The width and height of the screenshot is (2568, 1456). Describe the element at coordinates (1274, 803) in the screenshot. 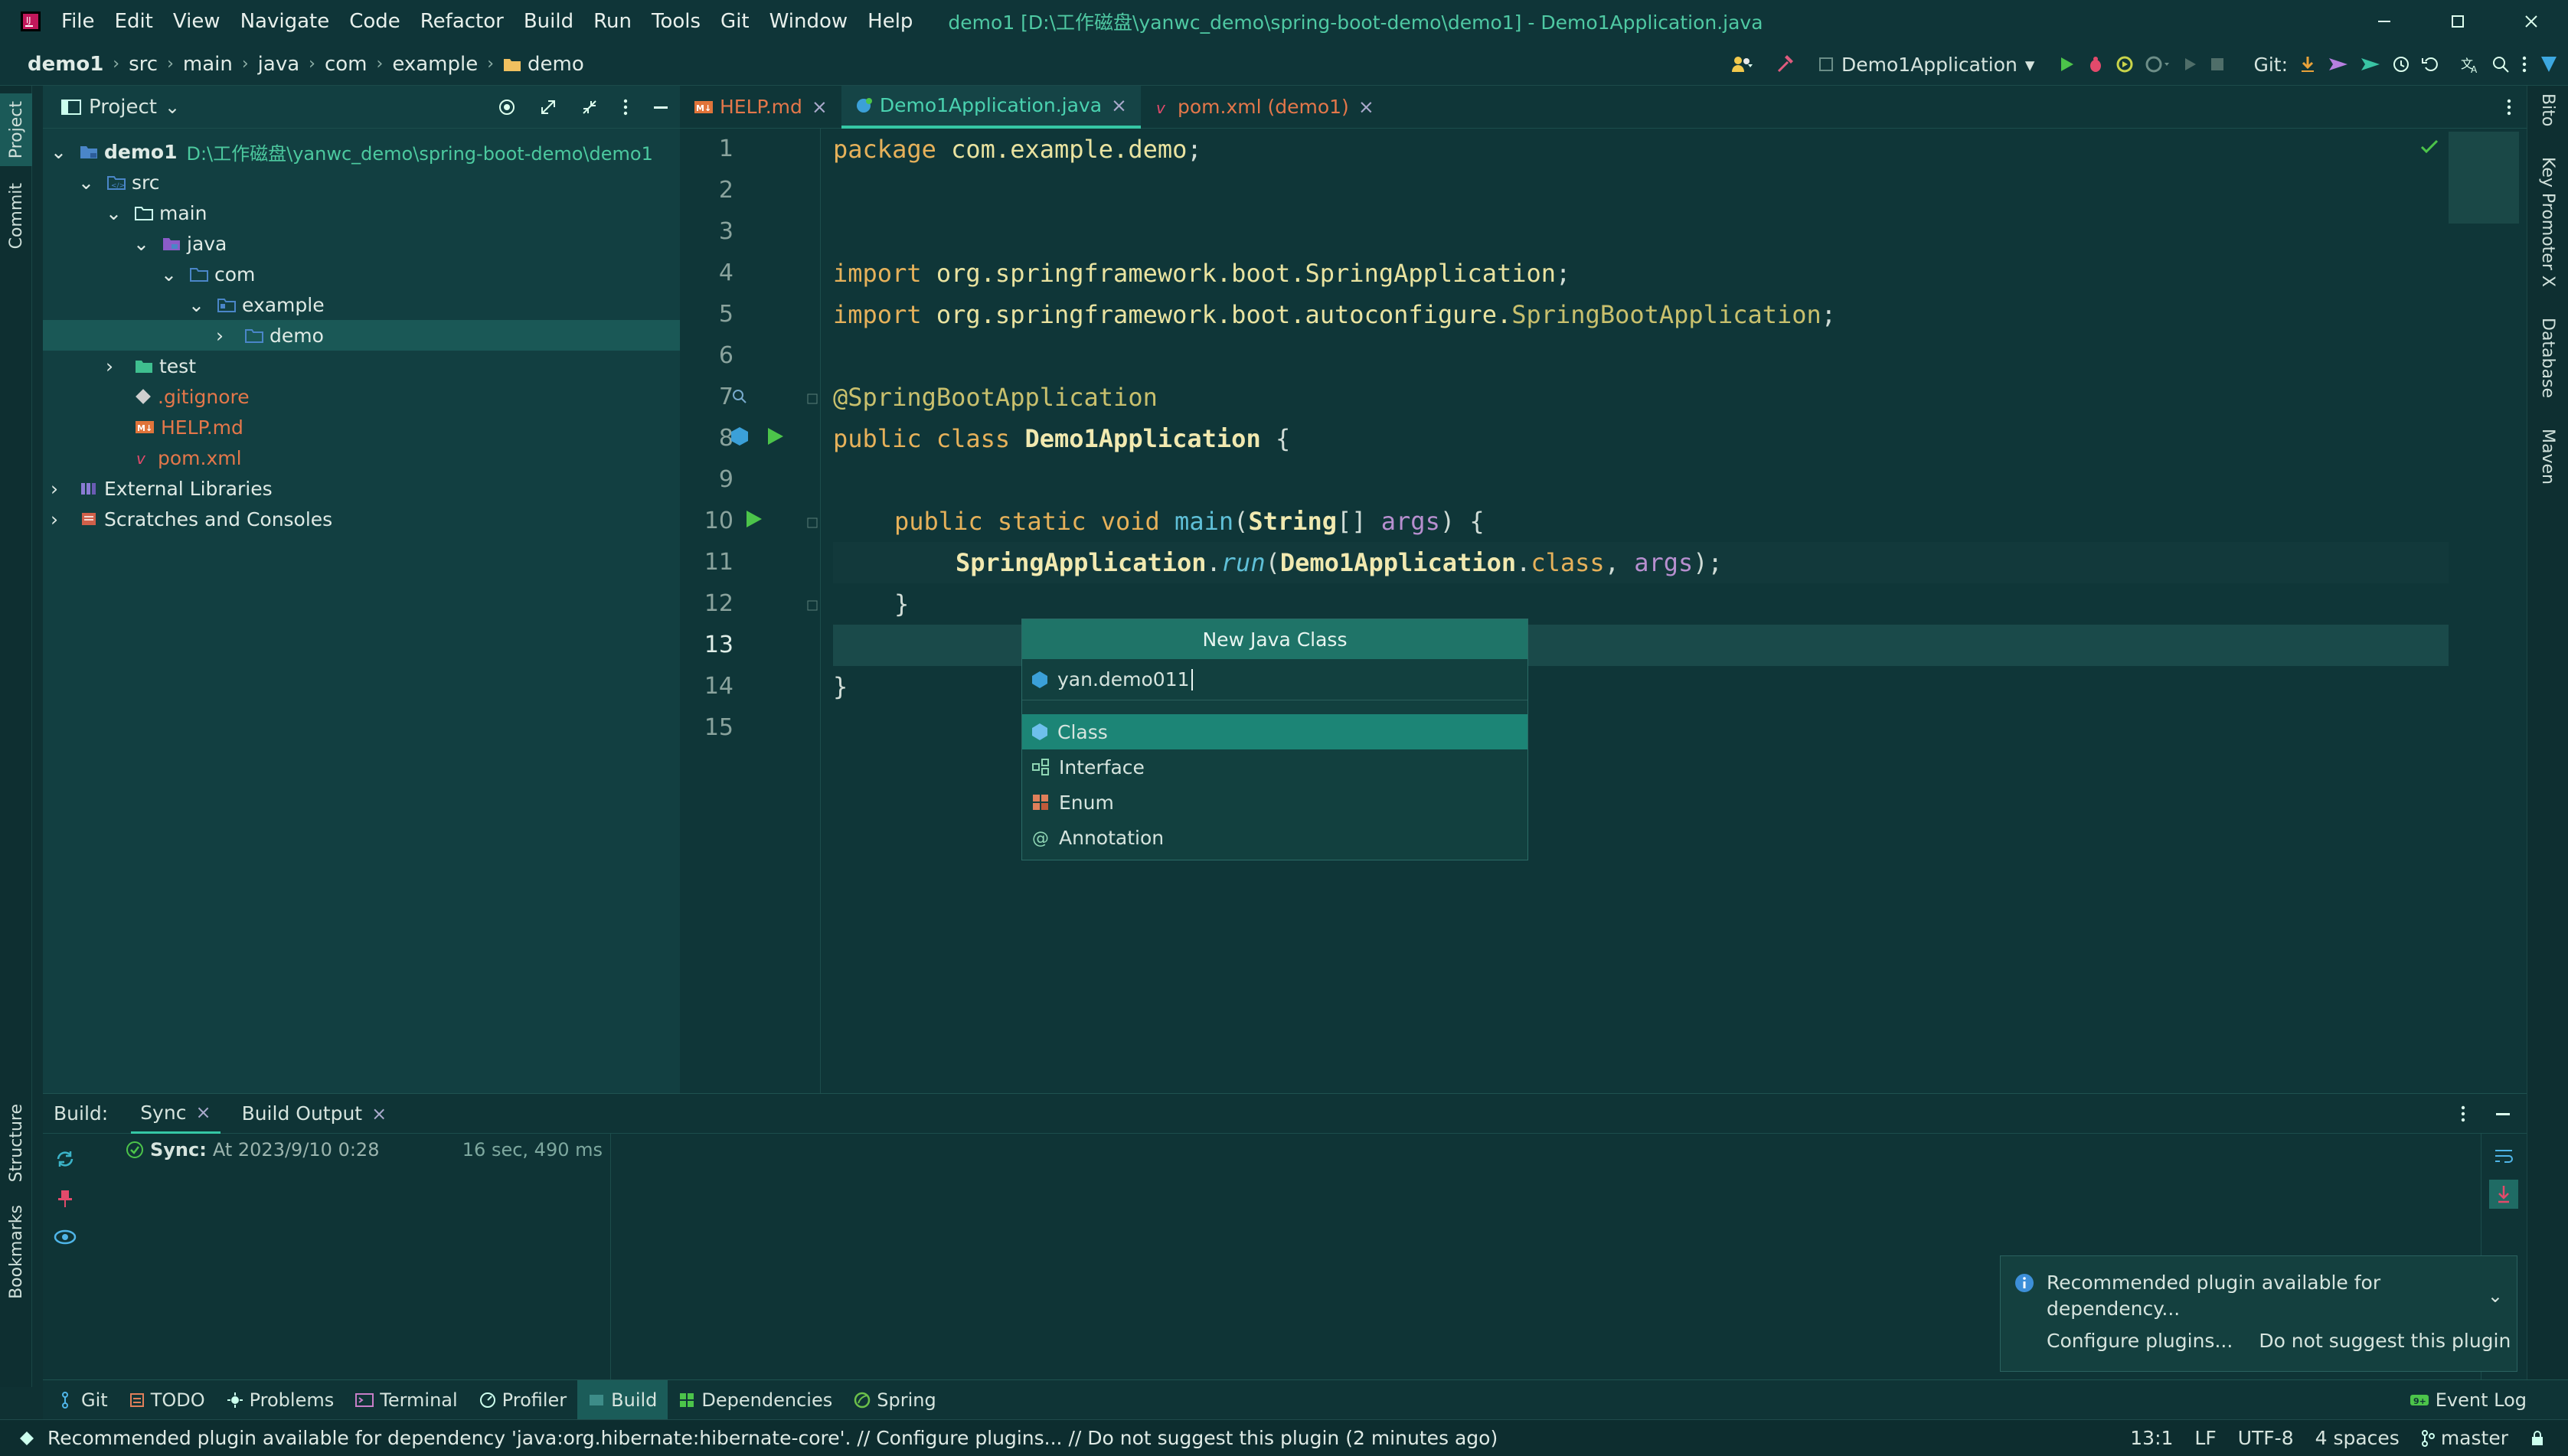

I see `option-enum: Enum` at that location.